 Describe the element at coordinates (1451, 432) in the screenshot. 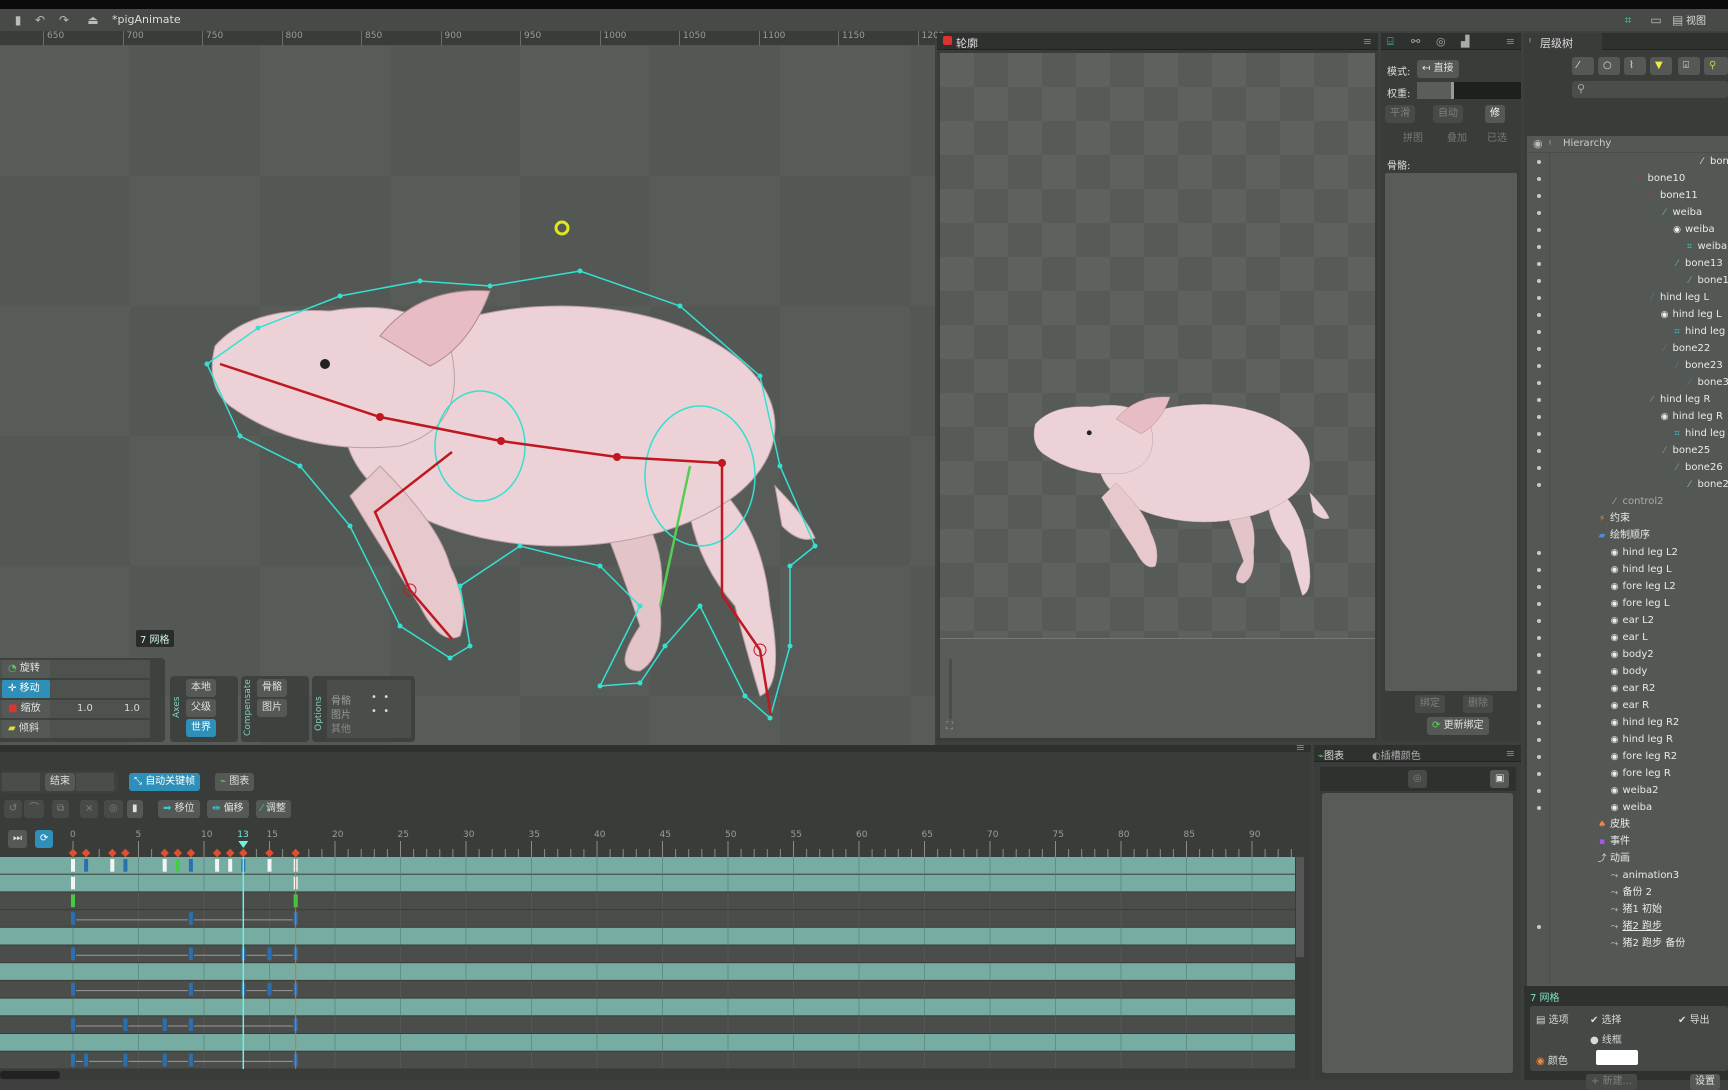

I see `bones-list` at that location.